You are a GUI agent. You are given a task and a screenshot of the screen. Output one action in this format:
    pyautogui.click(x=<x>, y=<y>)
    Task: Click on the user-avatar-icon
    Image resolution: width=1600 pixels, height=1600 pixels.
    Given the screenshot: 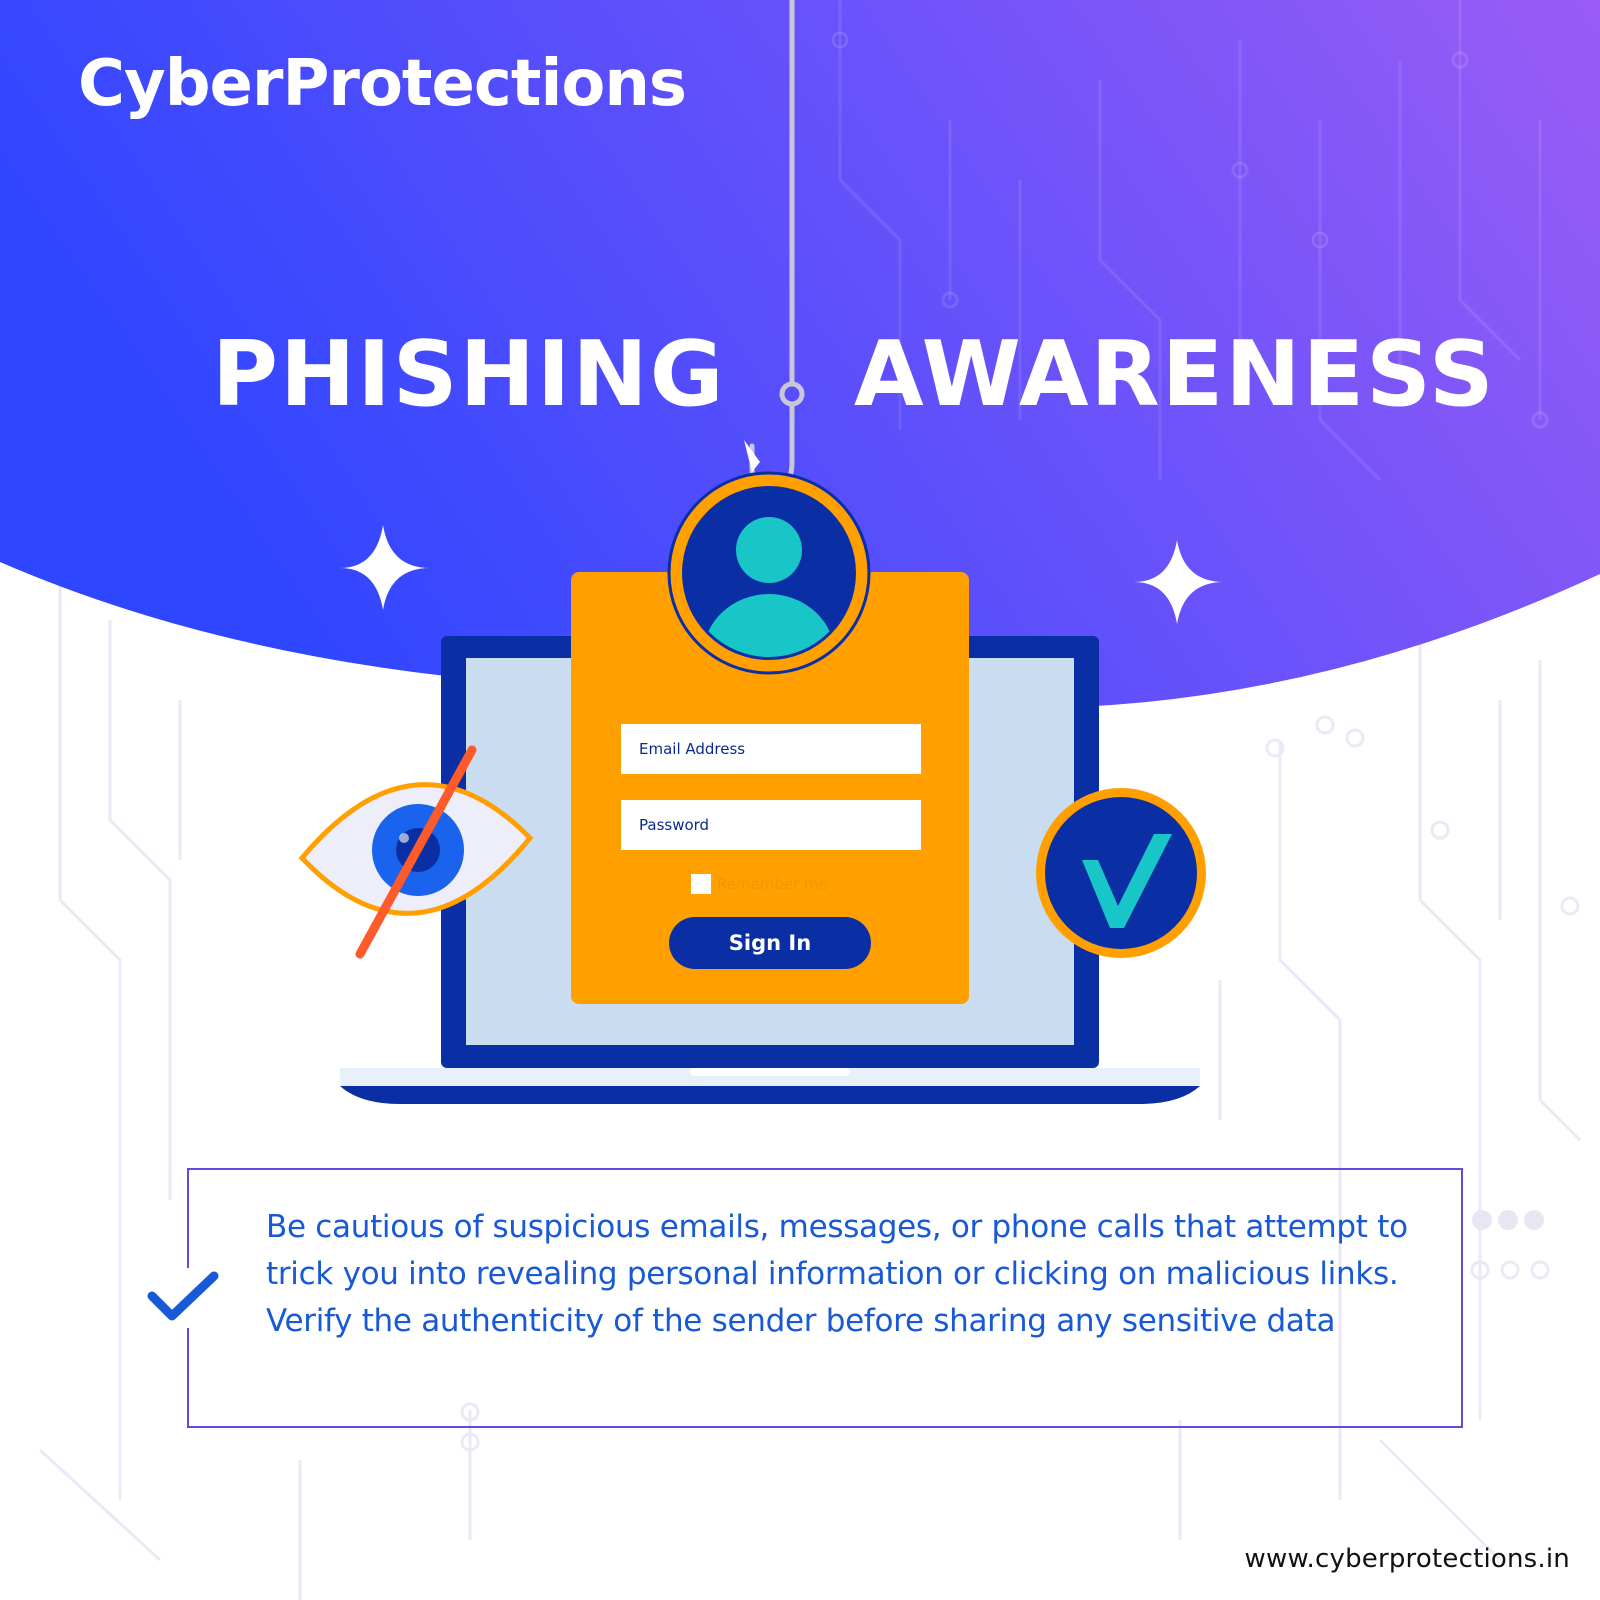 What is the action you would take?
    pyautogui.click(x=769, y=573)
    